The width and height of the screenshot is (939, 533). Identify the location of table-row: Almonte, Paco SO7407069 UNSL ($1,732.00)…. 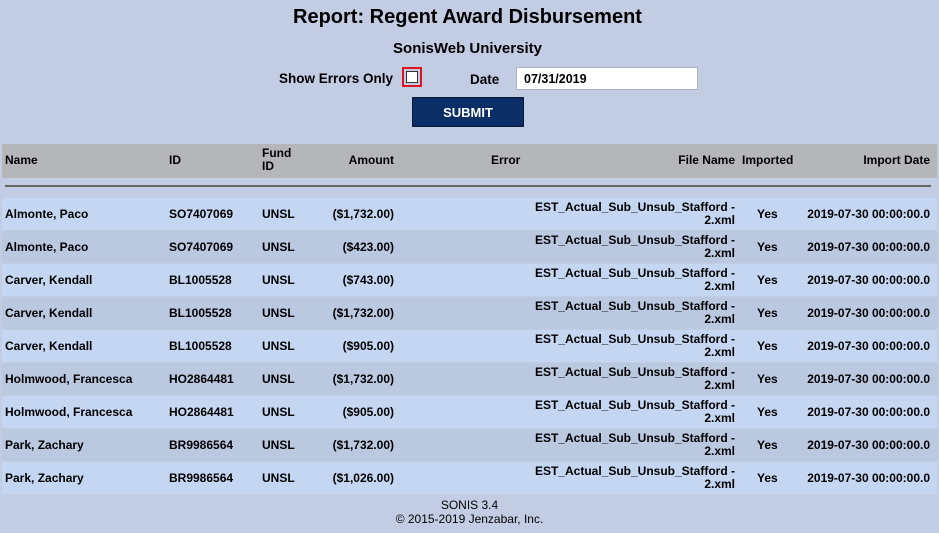
(469, 214).